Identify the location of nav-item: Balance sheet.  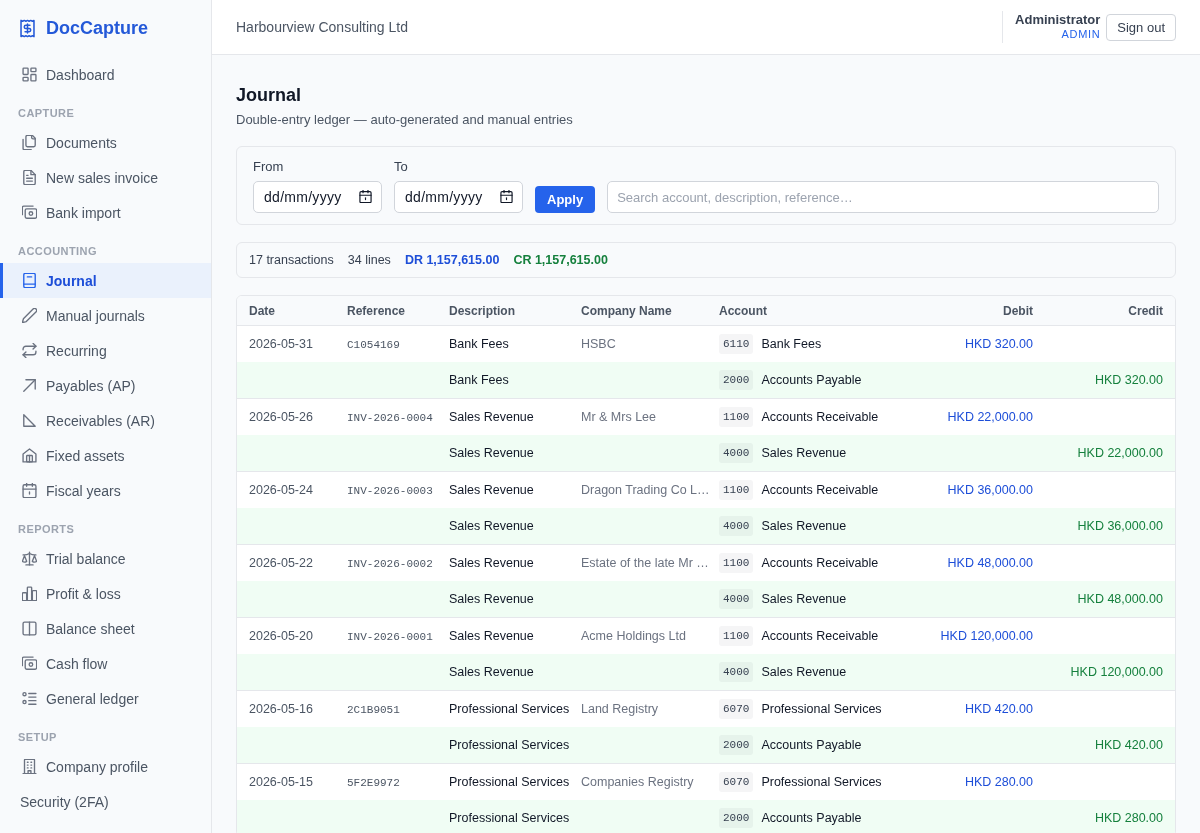
(105, 628).